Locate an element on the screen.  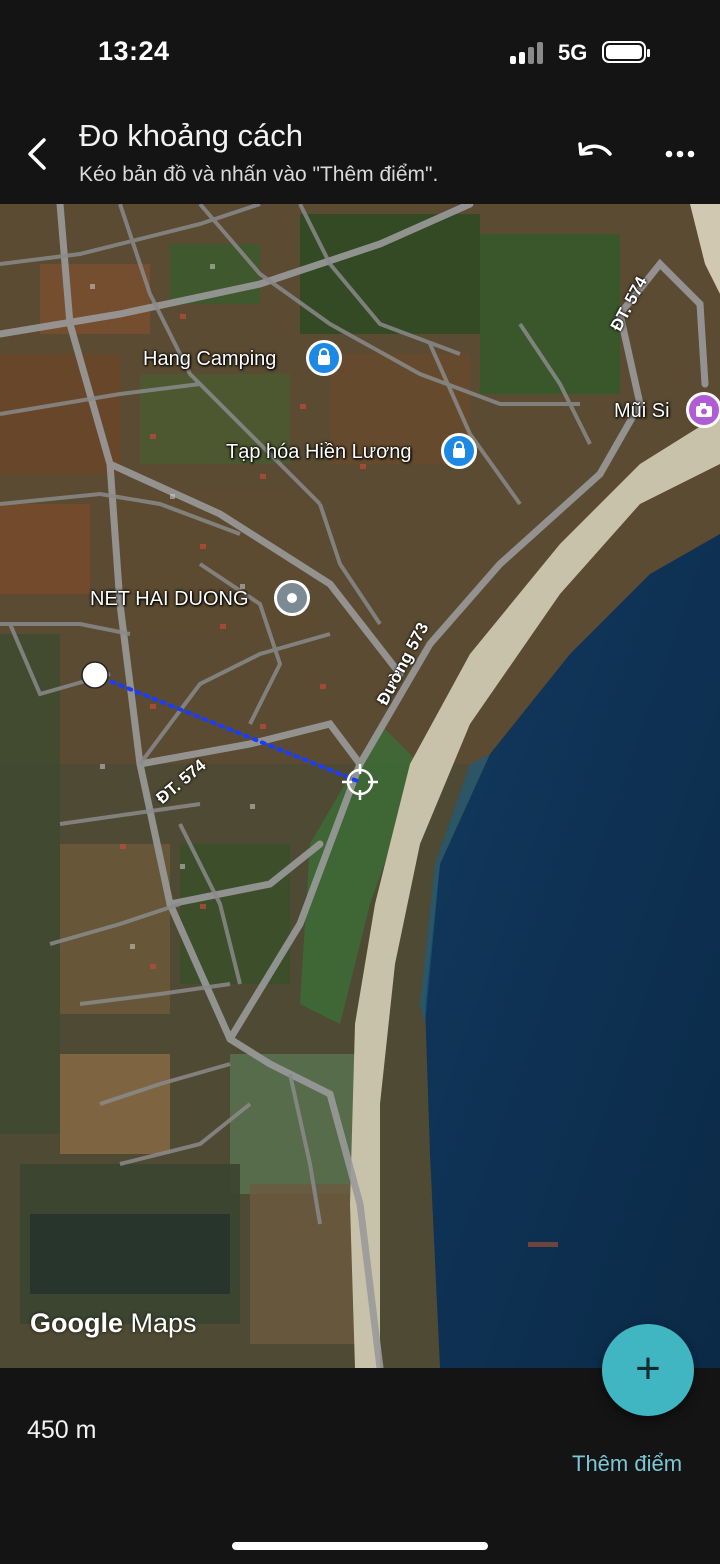
home-indicator is located at coordinates (360, 1546).